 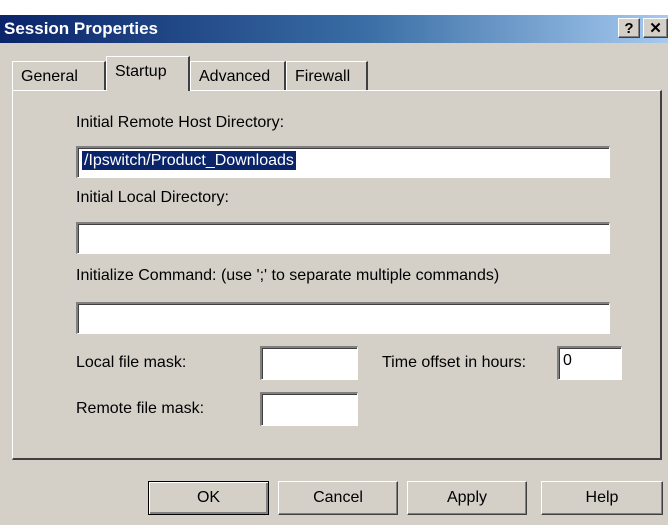 I want to click on top-sliver, so click(x=334, y=7).